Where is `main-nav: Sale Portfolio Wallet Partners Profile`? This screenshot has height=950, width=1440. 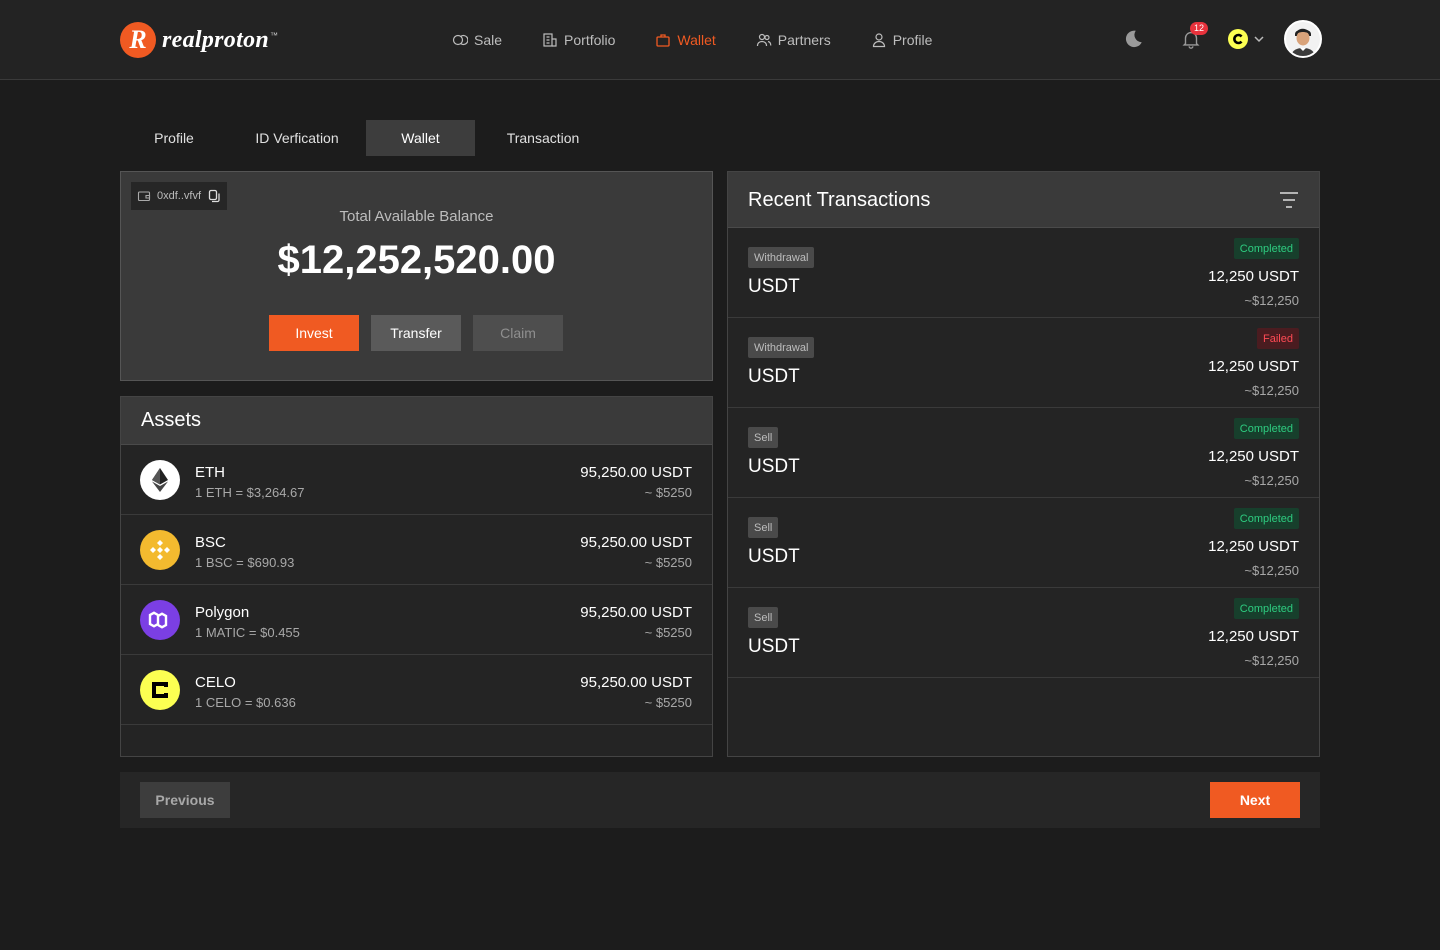
main-nav: Sale Portfolio Wallet Partners Profile is located at coordinates (692, 40).